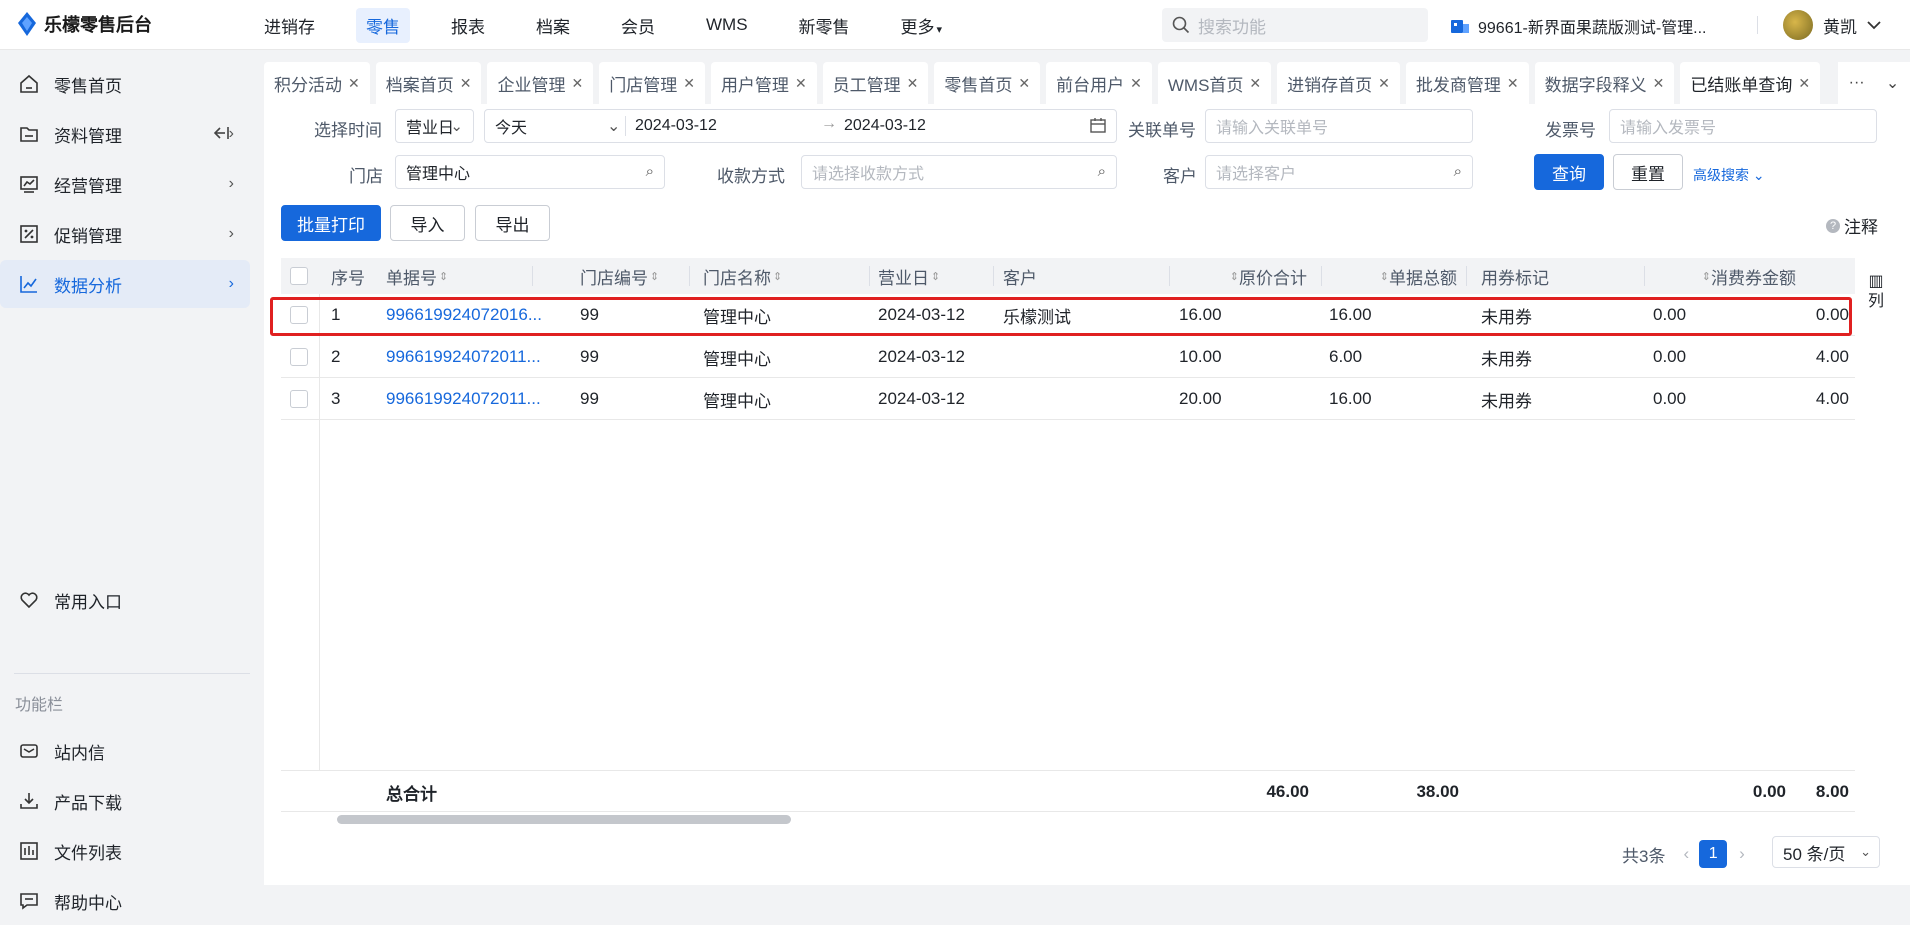 This screenshot has height=925, width=1910. I want to click on sidebar-item-file-list: 文件列表, so click(125, 851).